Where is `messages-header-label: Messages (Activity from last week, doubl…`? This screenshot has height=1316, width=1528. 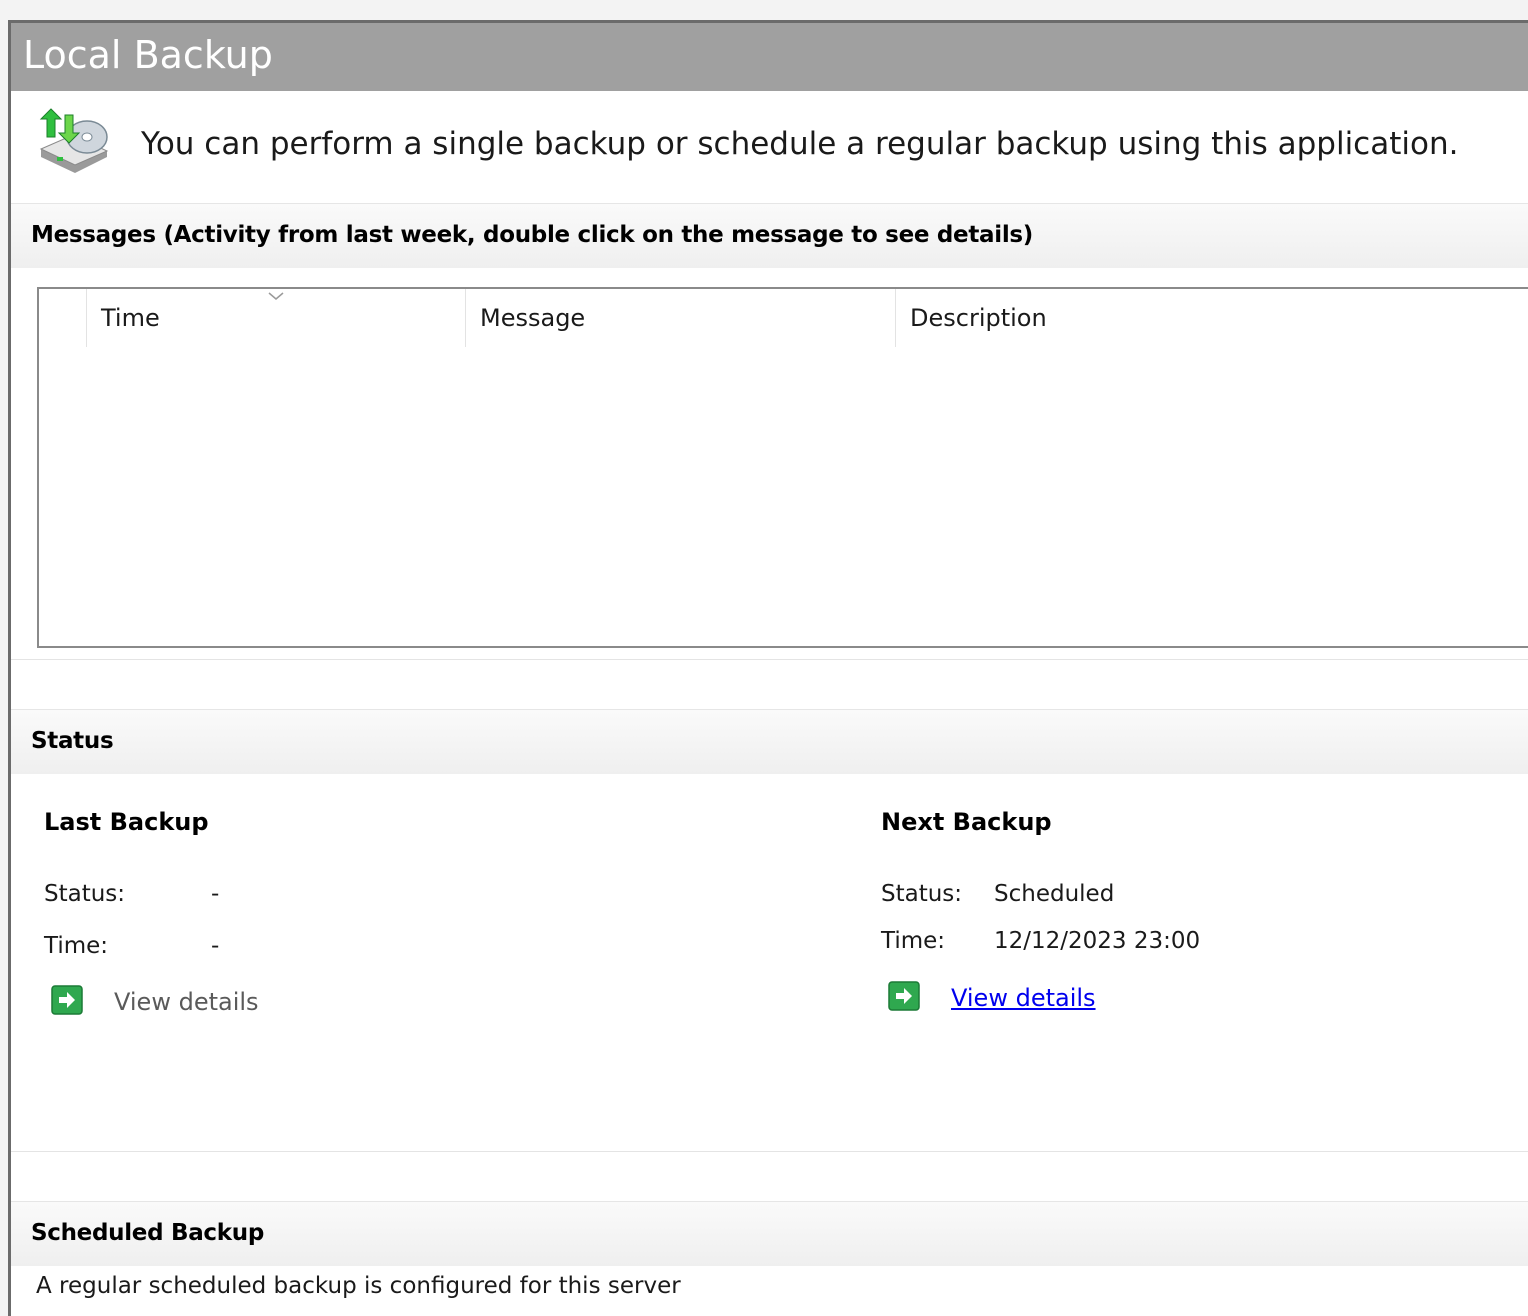 messages-header-label: Messages (Activity from last week, doubl… is located at coordinates (532, 235).